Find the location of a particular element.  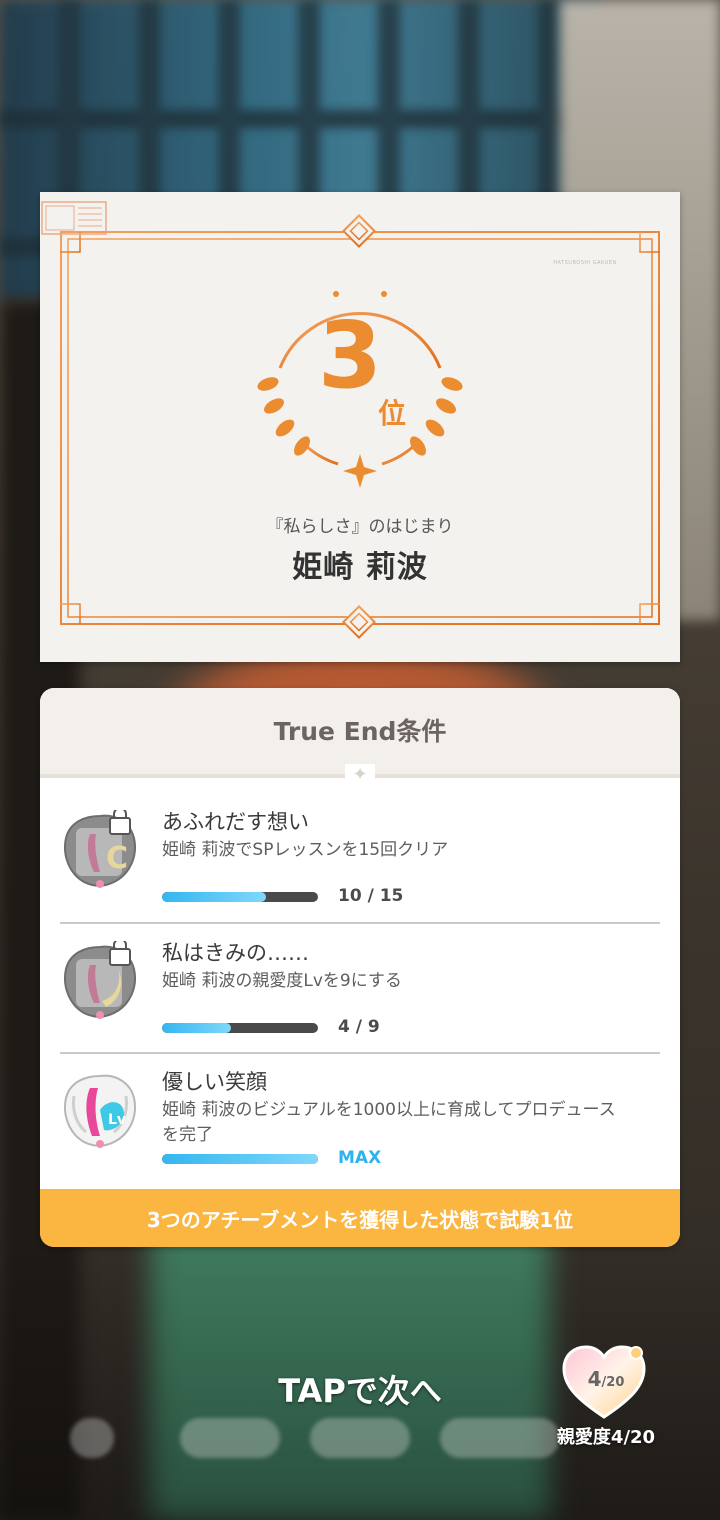

achievement-description: 姫崎 莉波のビジュアルを1000以上に育成してプロデュースを完了 is located at coordinates (389, 1122).